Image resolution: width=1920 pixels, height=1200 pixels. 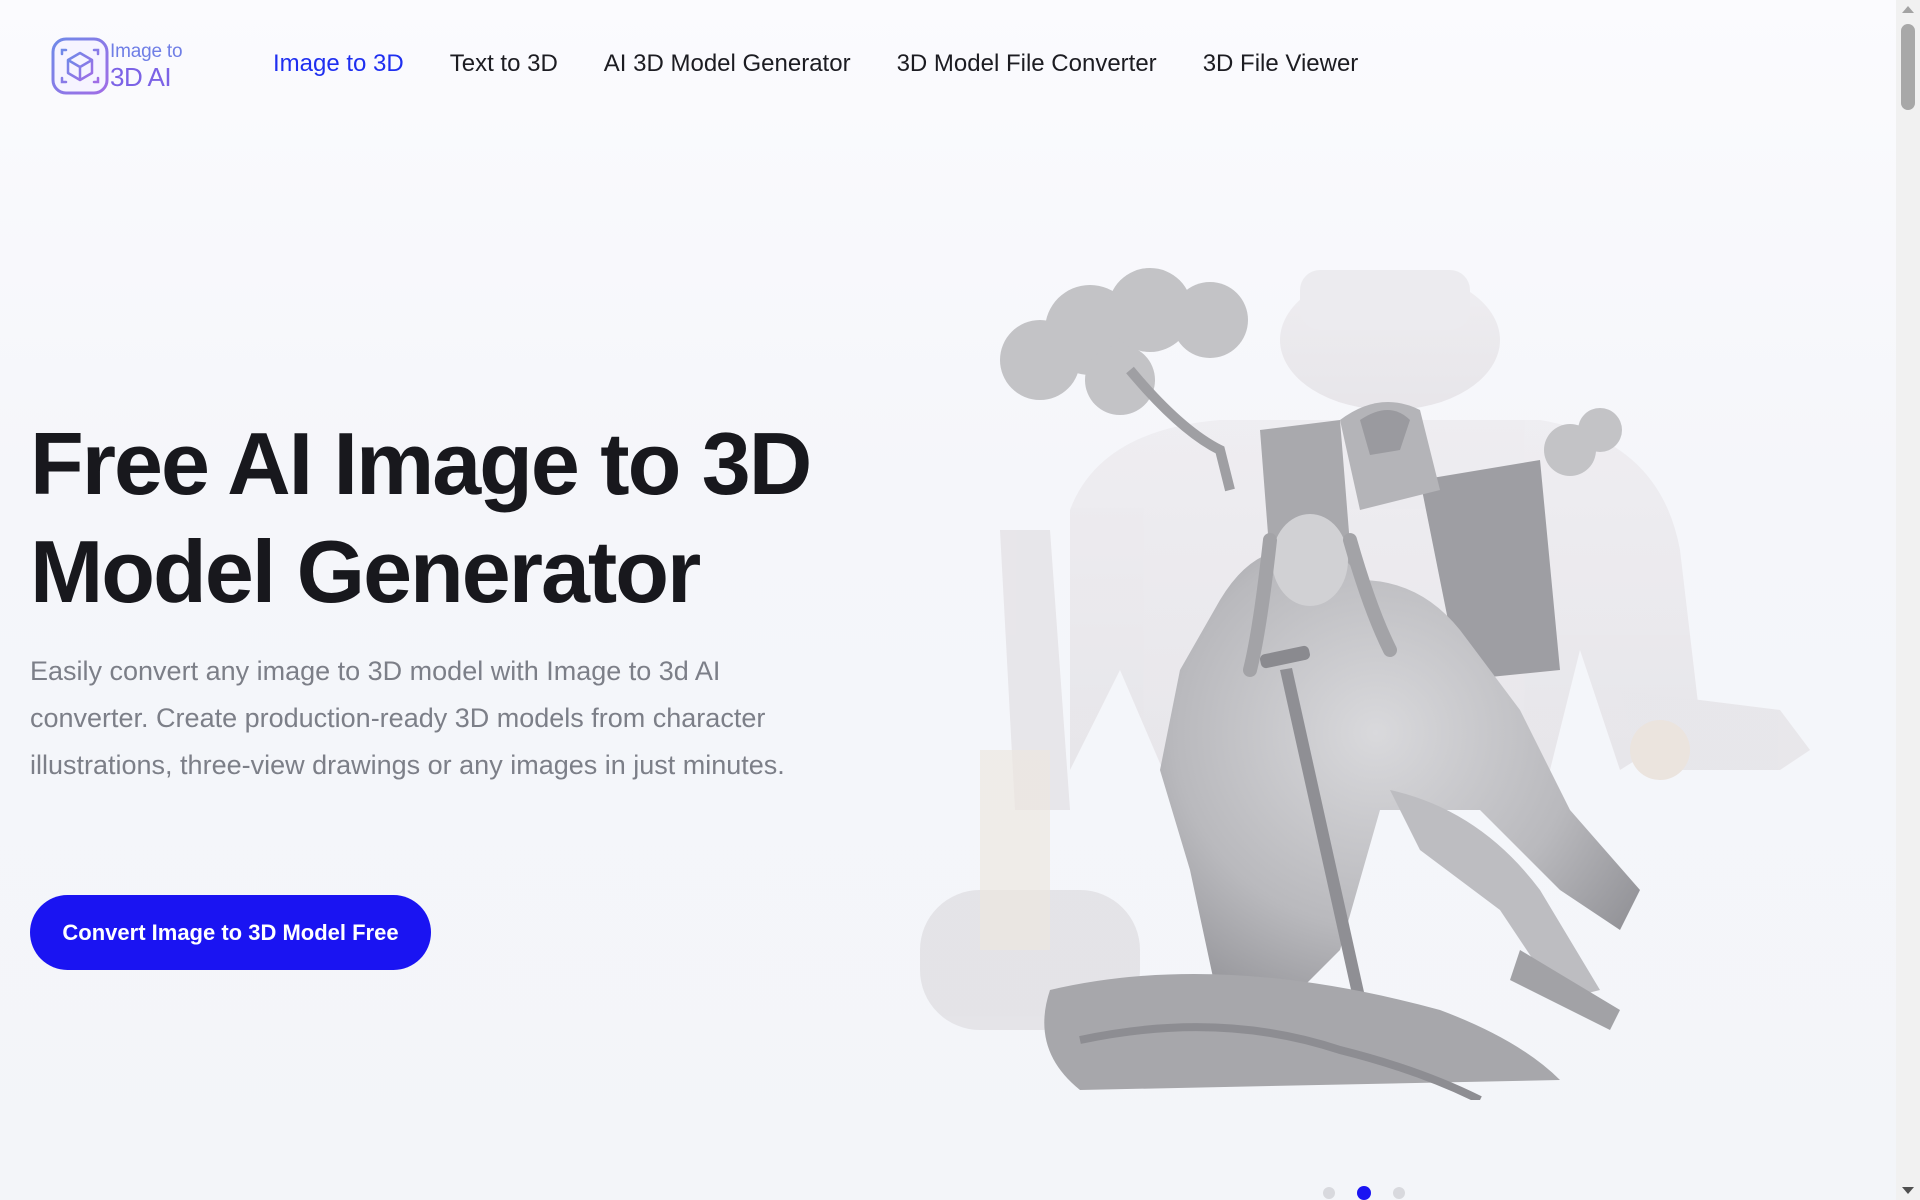 What do you see at coordinates (1908, 1190) in the screenshot?
I see `scroll-down-arrow-icon` at bounding box center [1908, 1190].